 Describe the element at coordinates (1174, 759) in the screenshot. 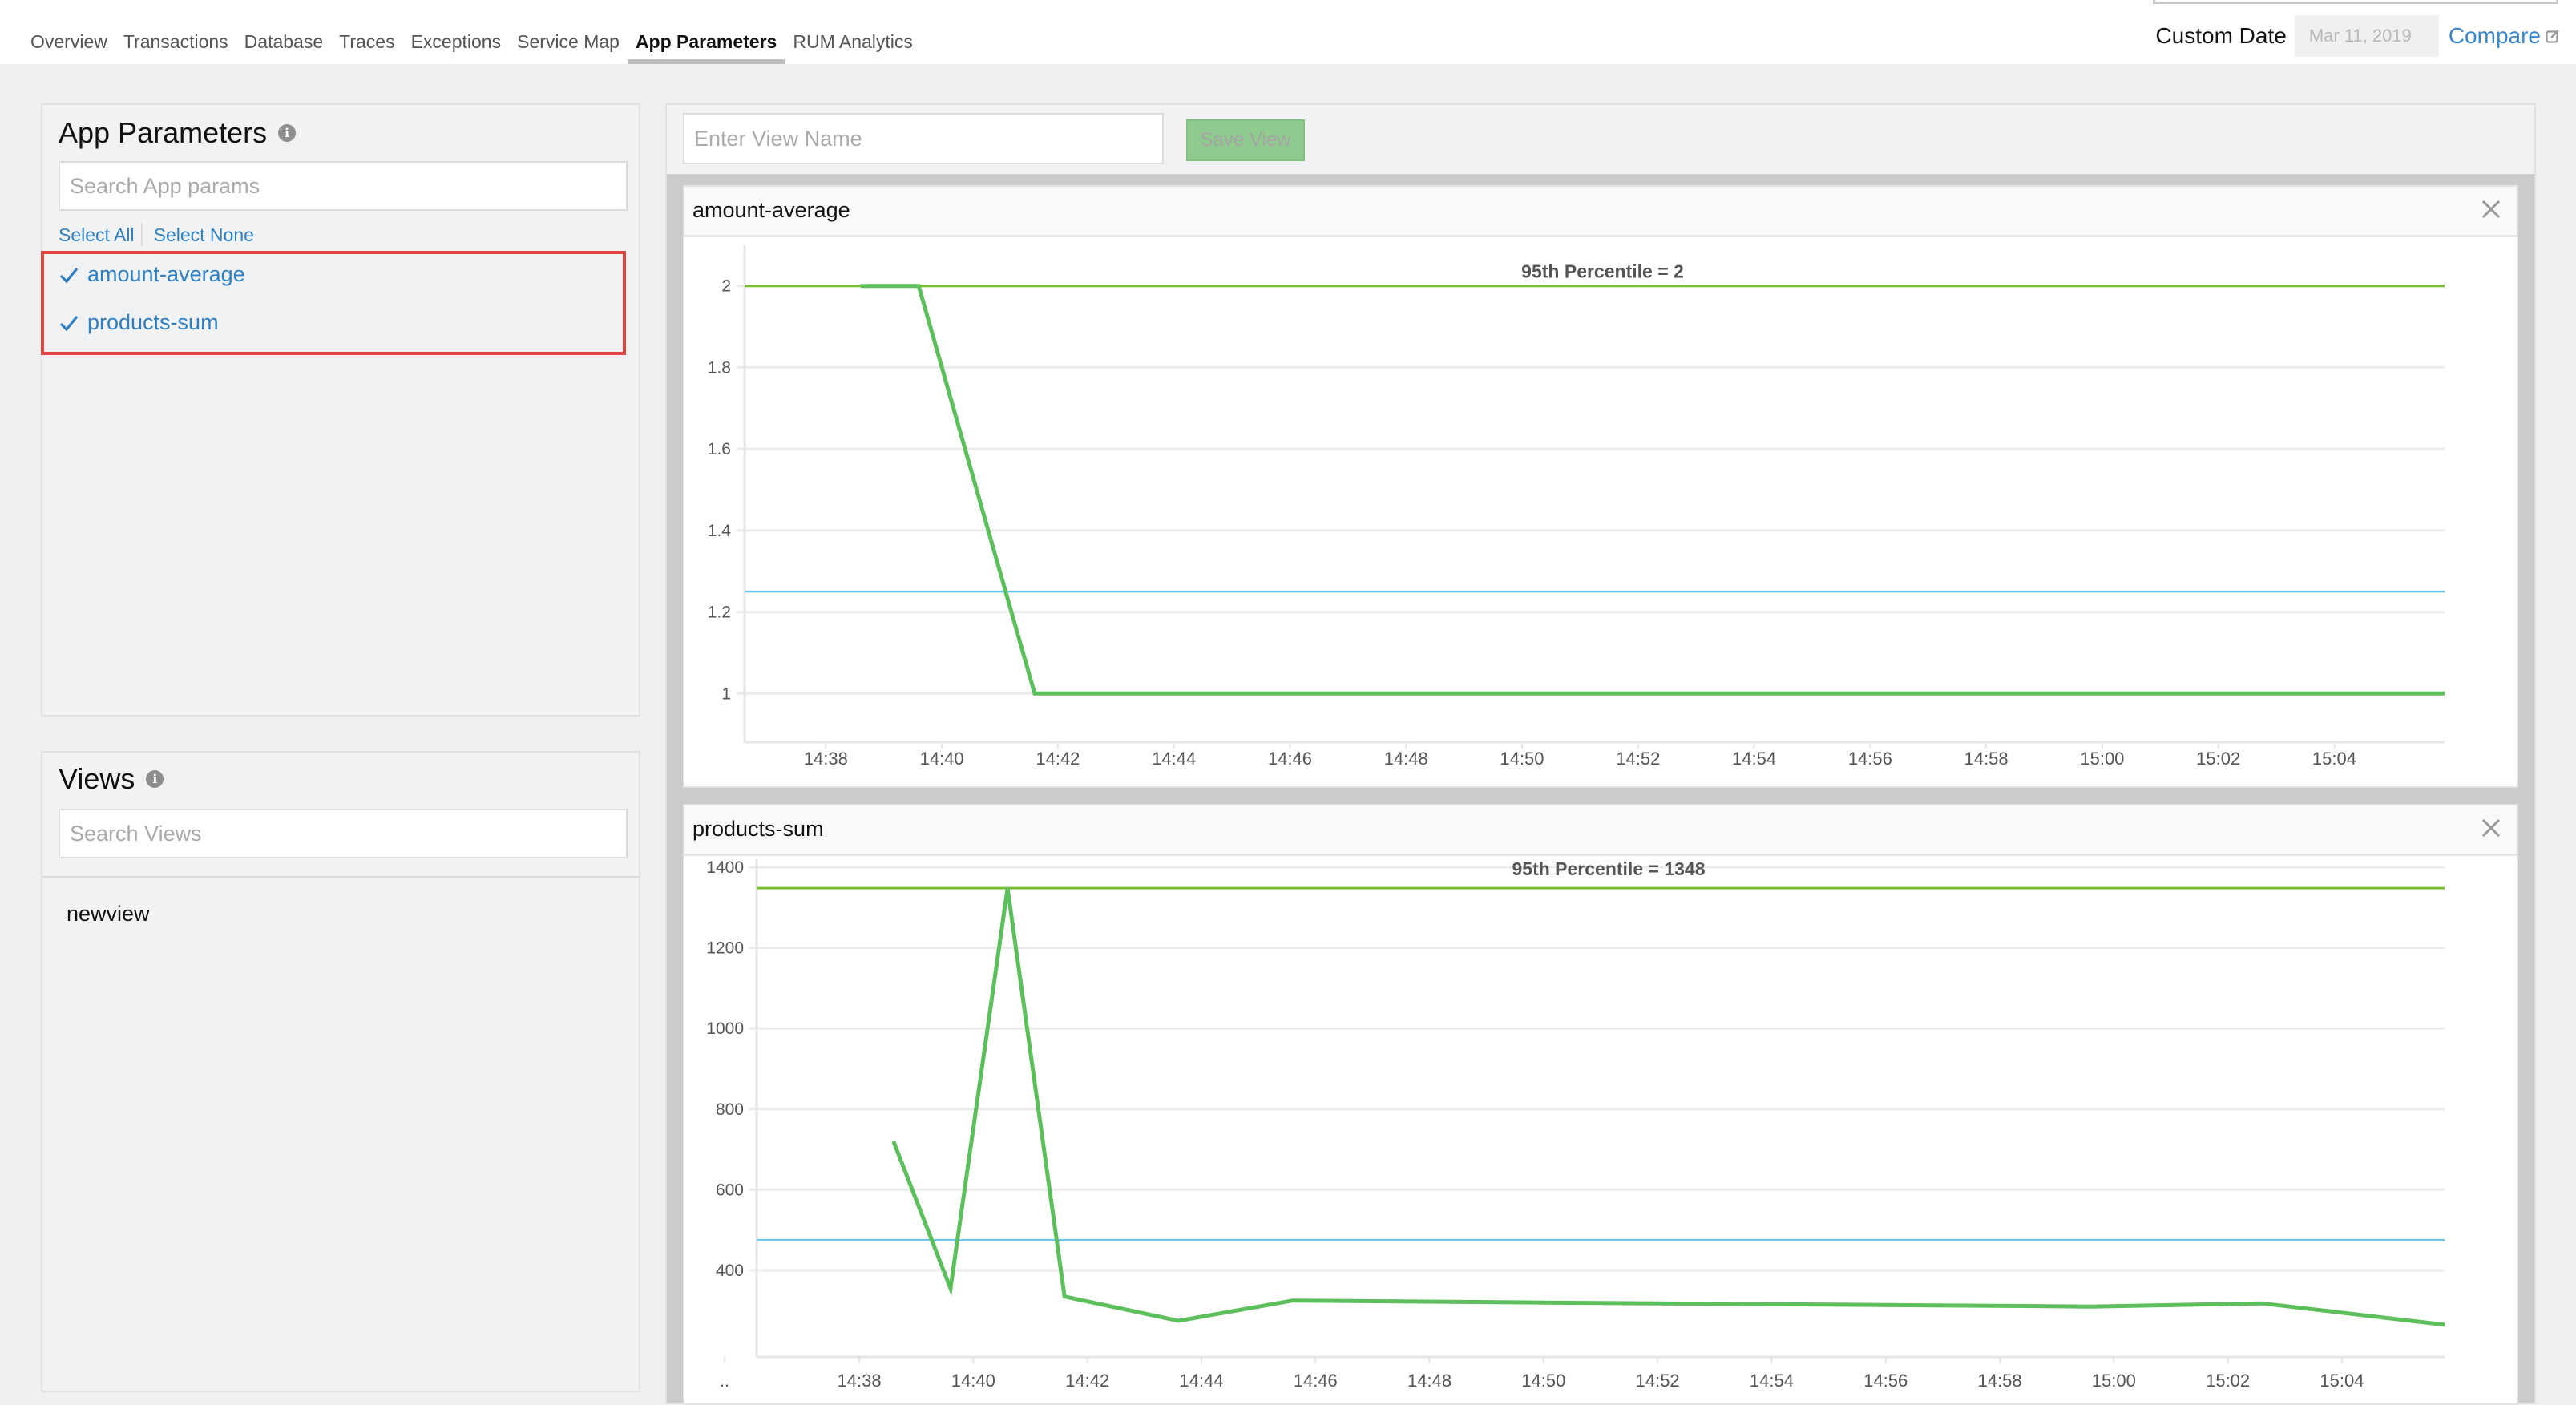

I see `x-tick-label: 14:44` at that location.